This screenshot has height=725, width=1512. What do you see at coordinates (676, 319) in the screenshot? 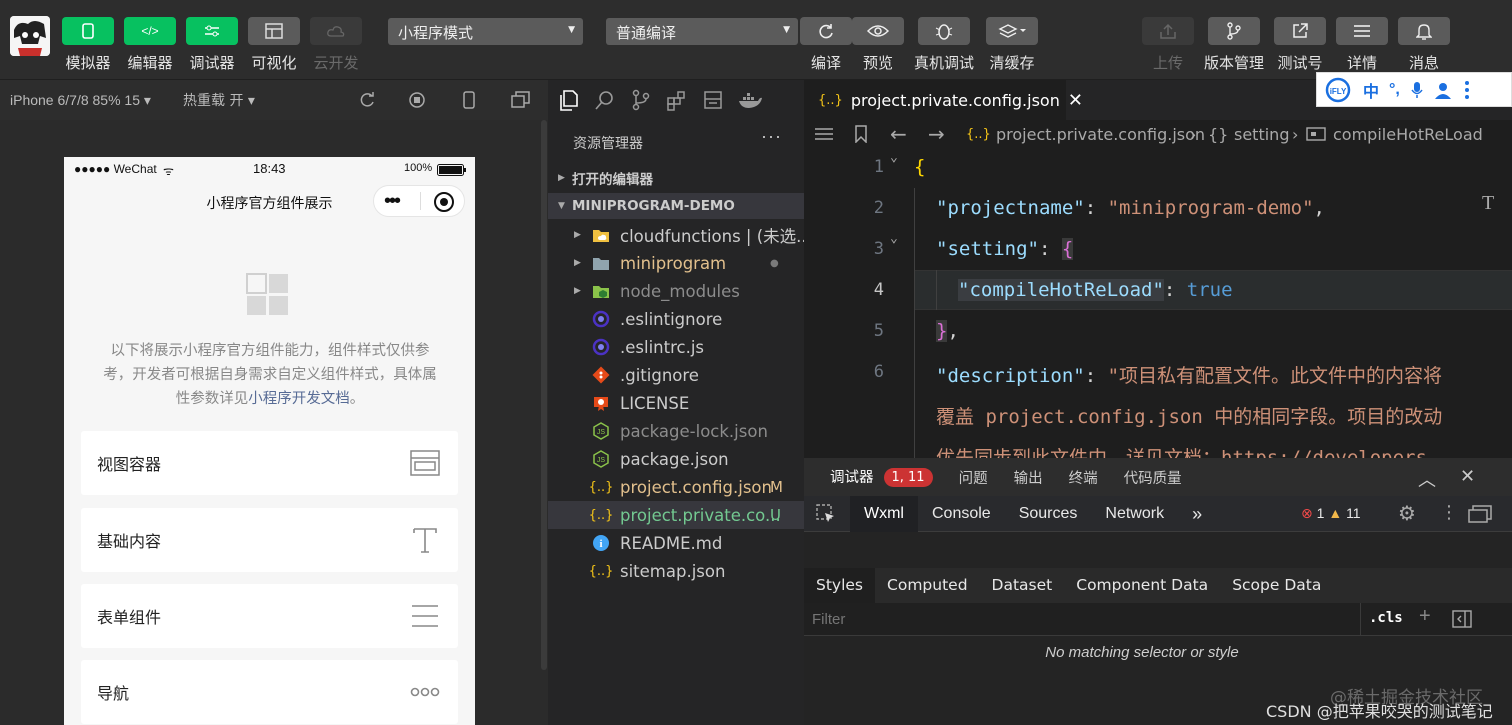
I see `tree-item-eslintignore: .eslintignore` at bounding box center [676, 319].